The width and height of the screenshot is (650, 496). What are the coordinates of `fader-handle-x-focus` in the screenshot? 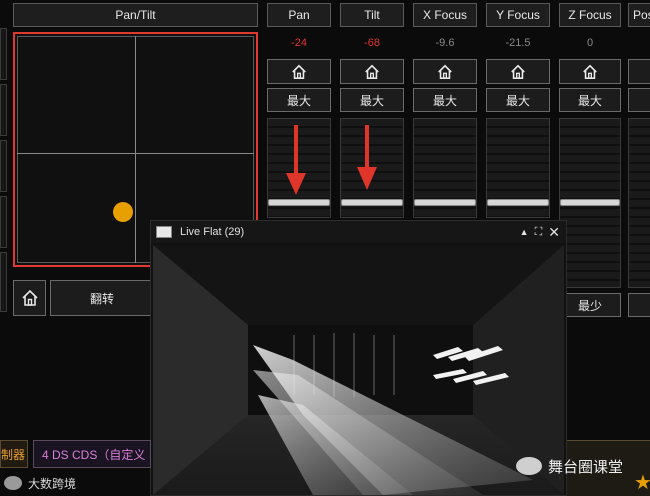 It's located at (445, 202).